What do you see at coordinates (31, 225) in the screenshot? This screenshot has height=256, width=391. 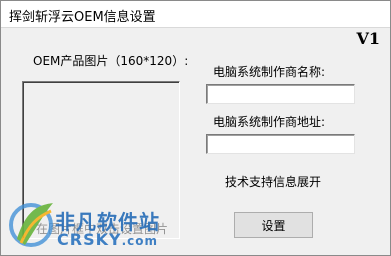 I see `crsky-logo-icon` at bounding box center [31, 225].